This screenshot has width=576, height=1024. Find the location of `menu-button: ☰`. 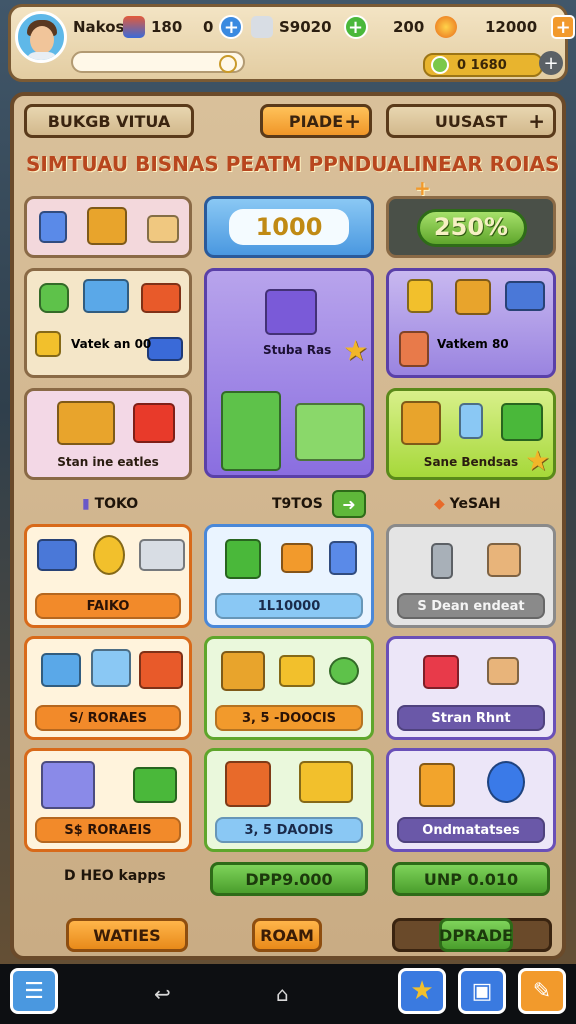

menu-button: ☰ is located at coordinates (34, 991).